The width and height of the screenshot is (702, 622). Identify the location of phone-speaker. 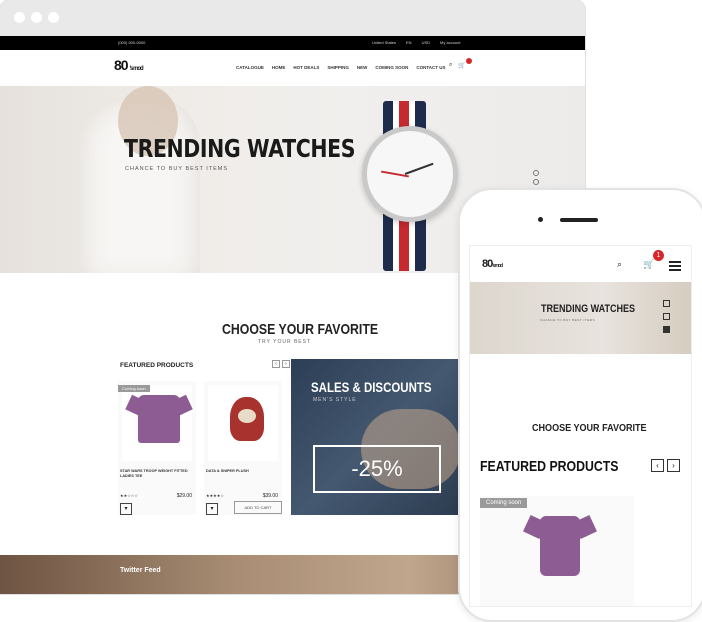
(579, 220).